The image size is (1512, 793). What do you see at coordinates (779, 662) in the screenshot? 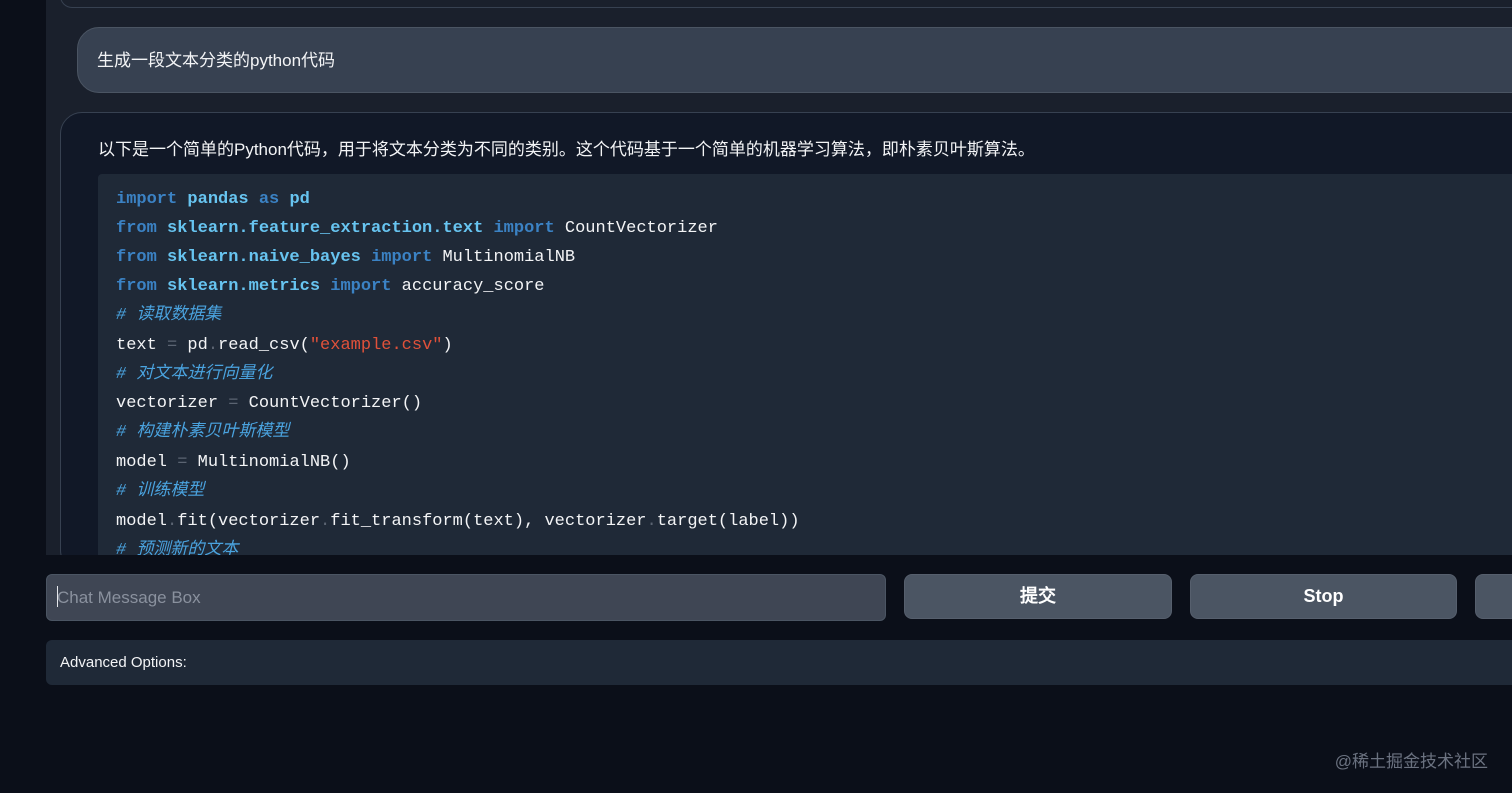
I see `advanced-options-toggle: Advanced Options:` at bounding box center [779, 662].